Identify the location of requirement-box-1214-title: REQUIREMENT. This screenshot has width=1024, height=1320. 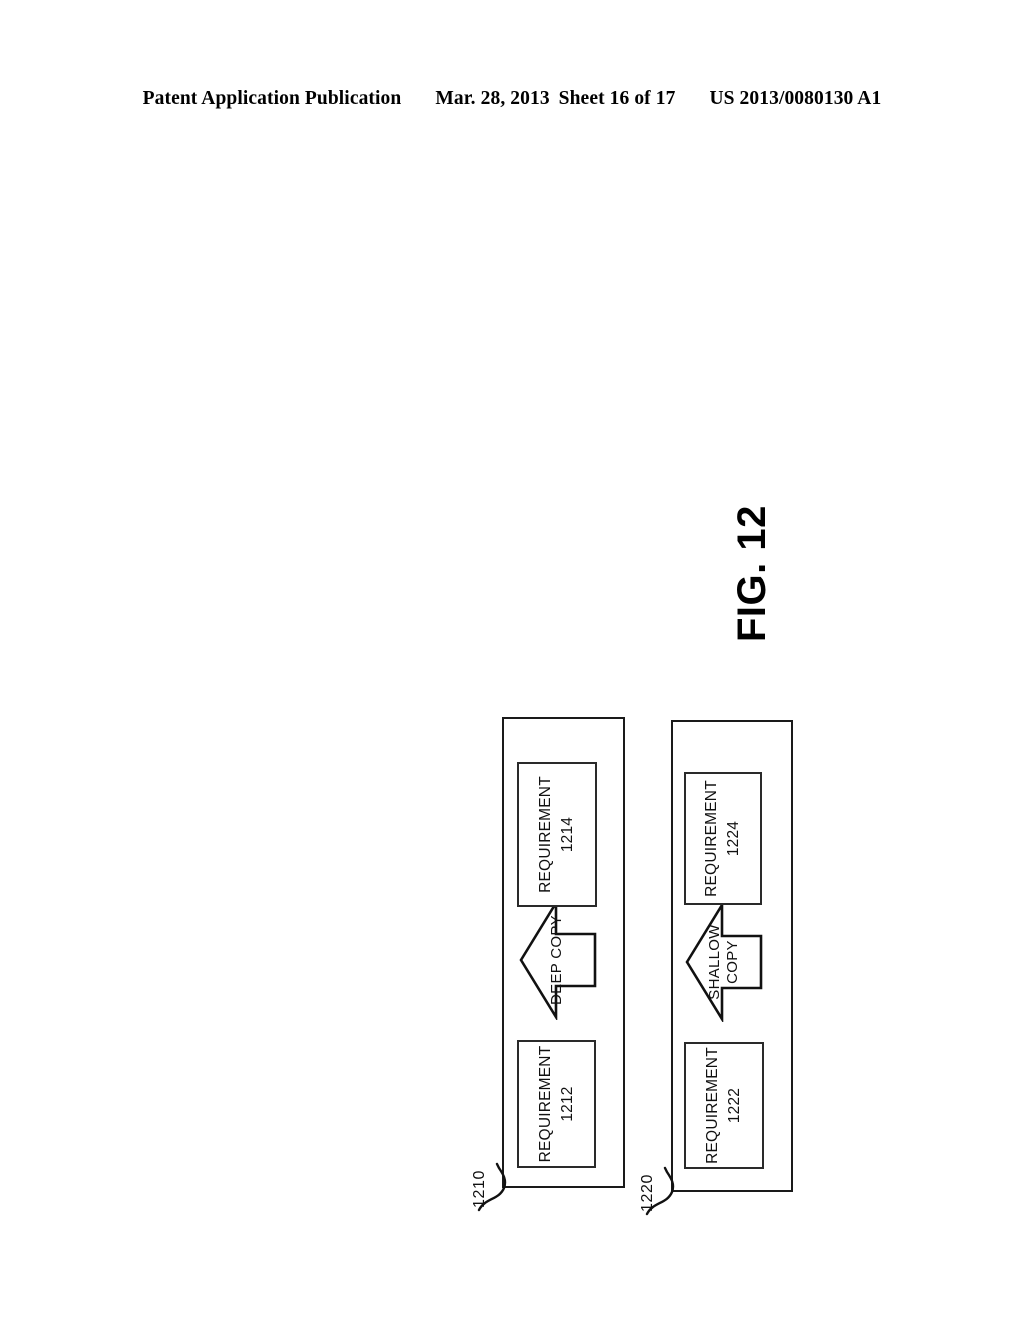
(545, 834).